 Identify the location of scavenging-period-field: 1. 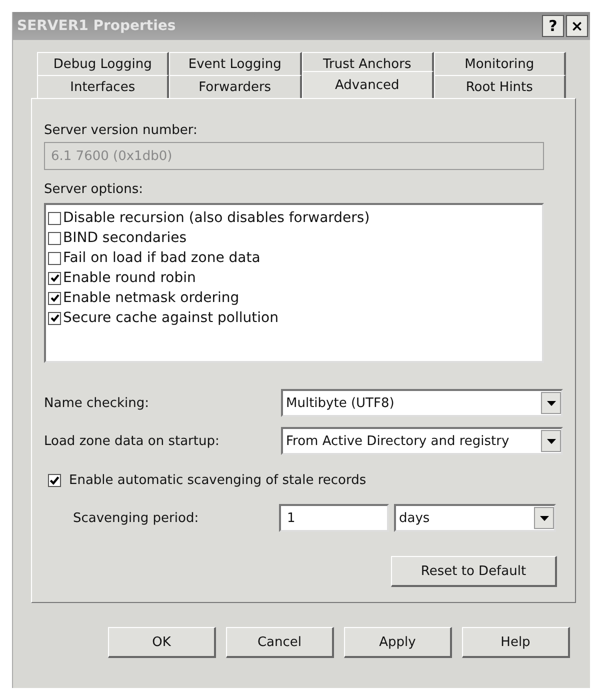
(334, 518).